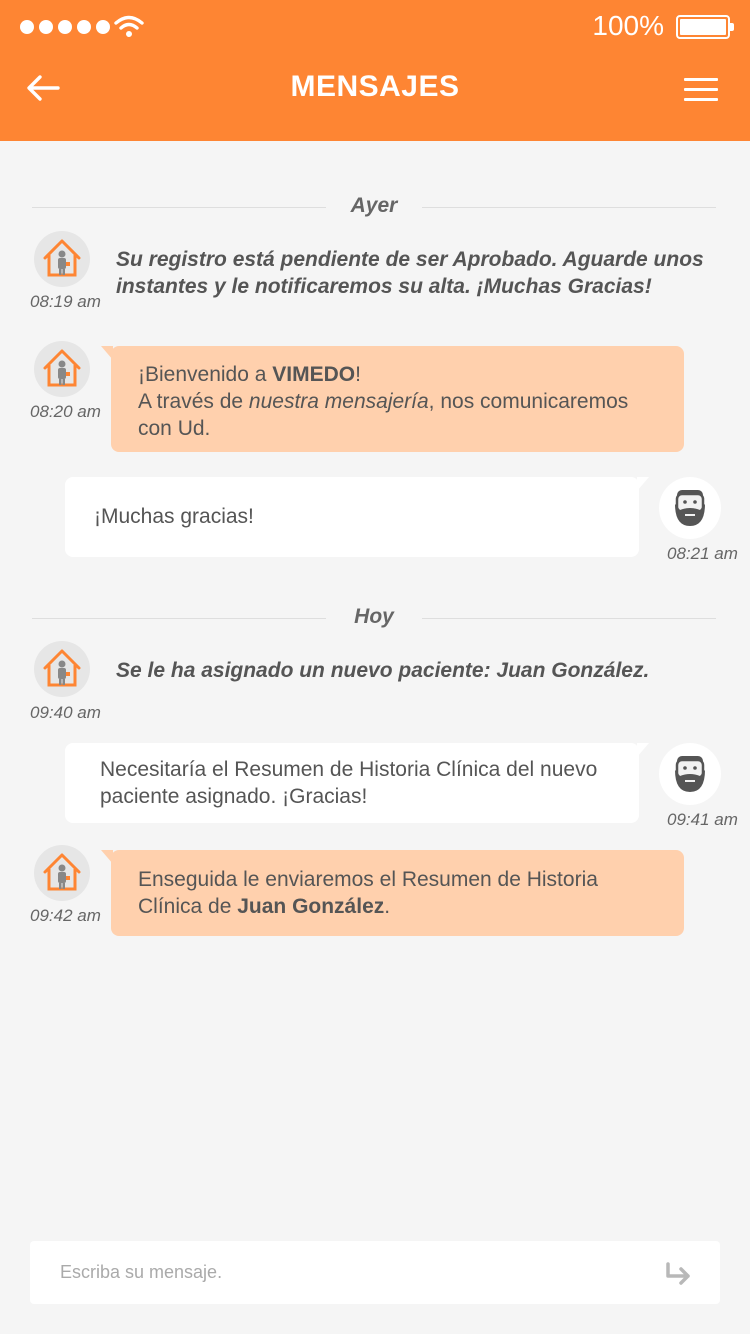  What do you see at coordinates (357, 517) in the screenshot?
I see `outgoing-message-bubble: ¡Muchas gracias!` at bounding box center [357, 517].